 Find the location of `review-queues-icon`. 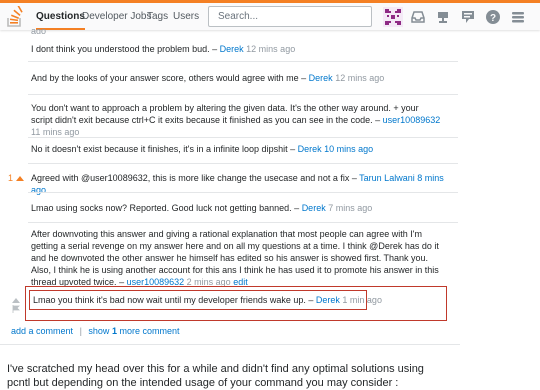

review-queues-icon is located at coordinates (468, 17).